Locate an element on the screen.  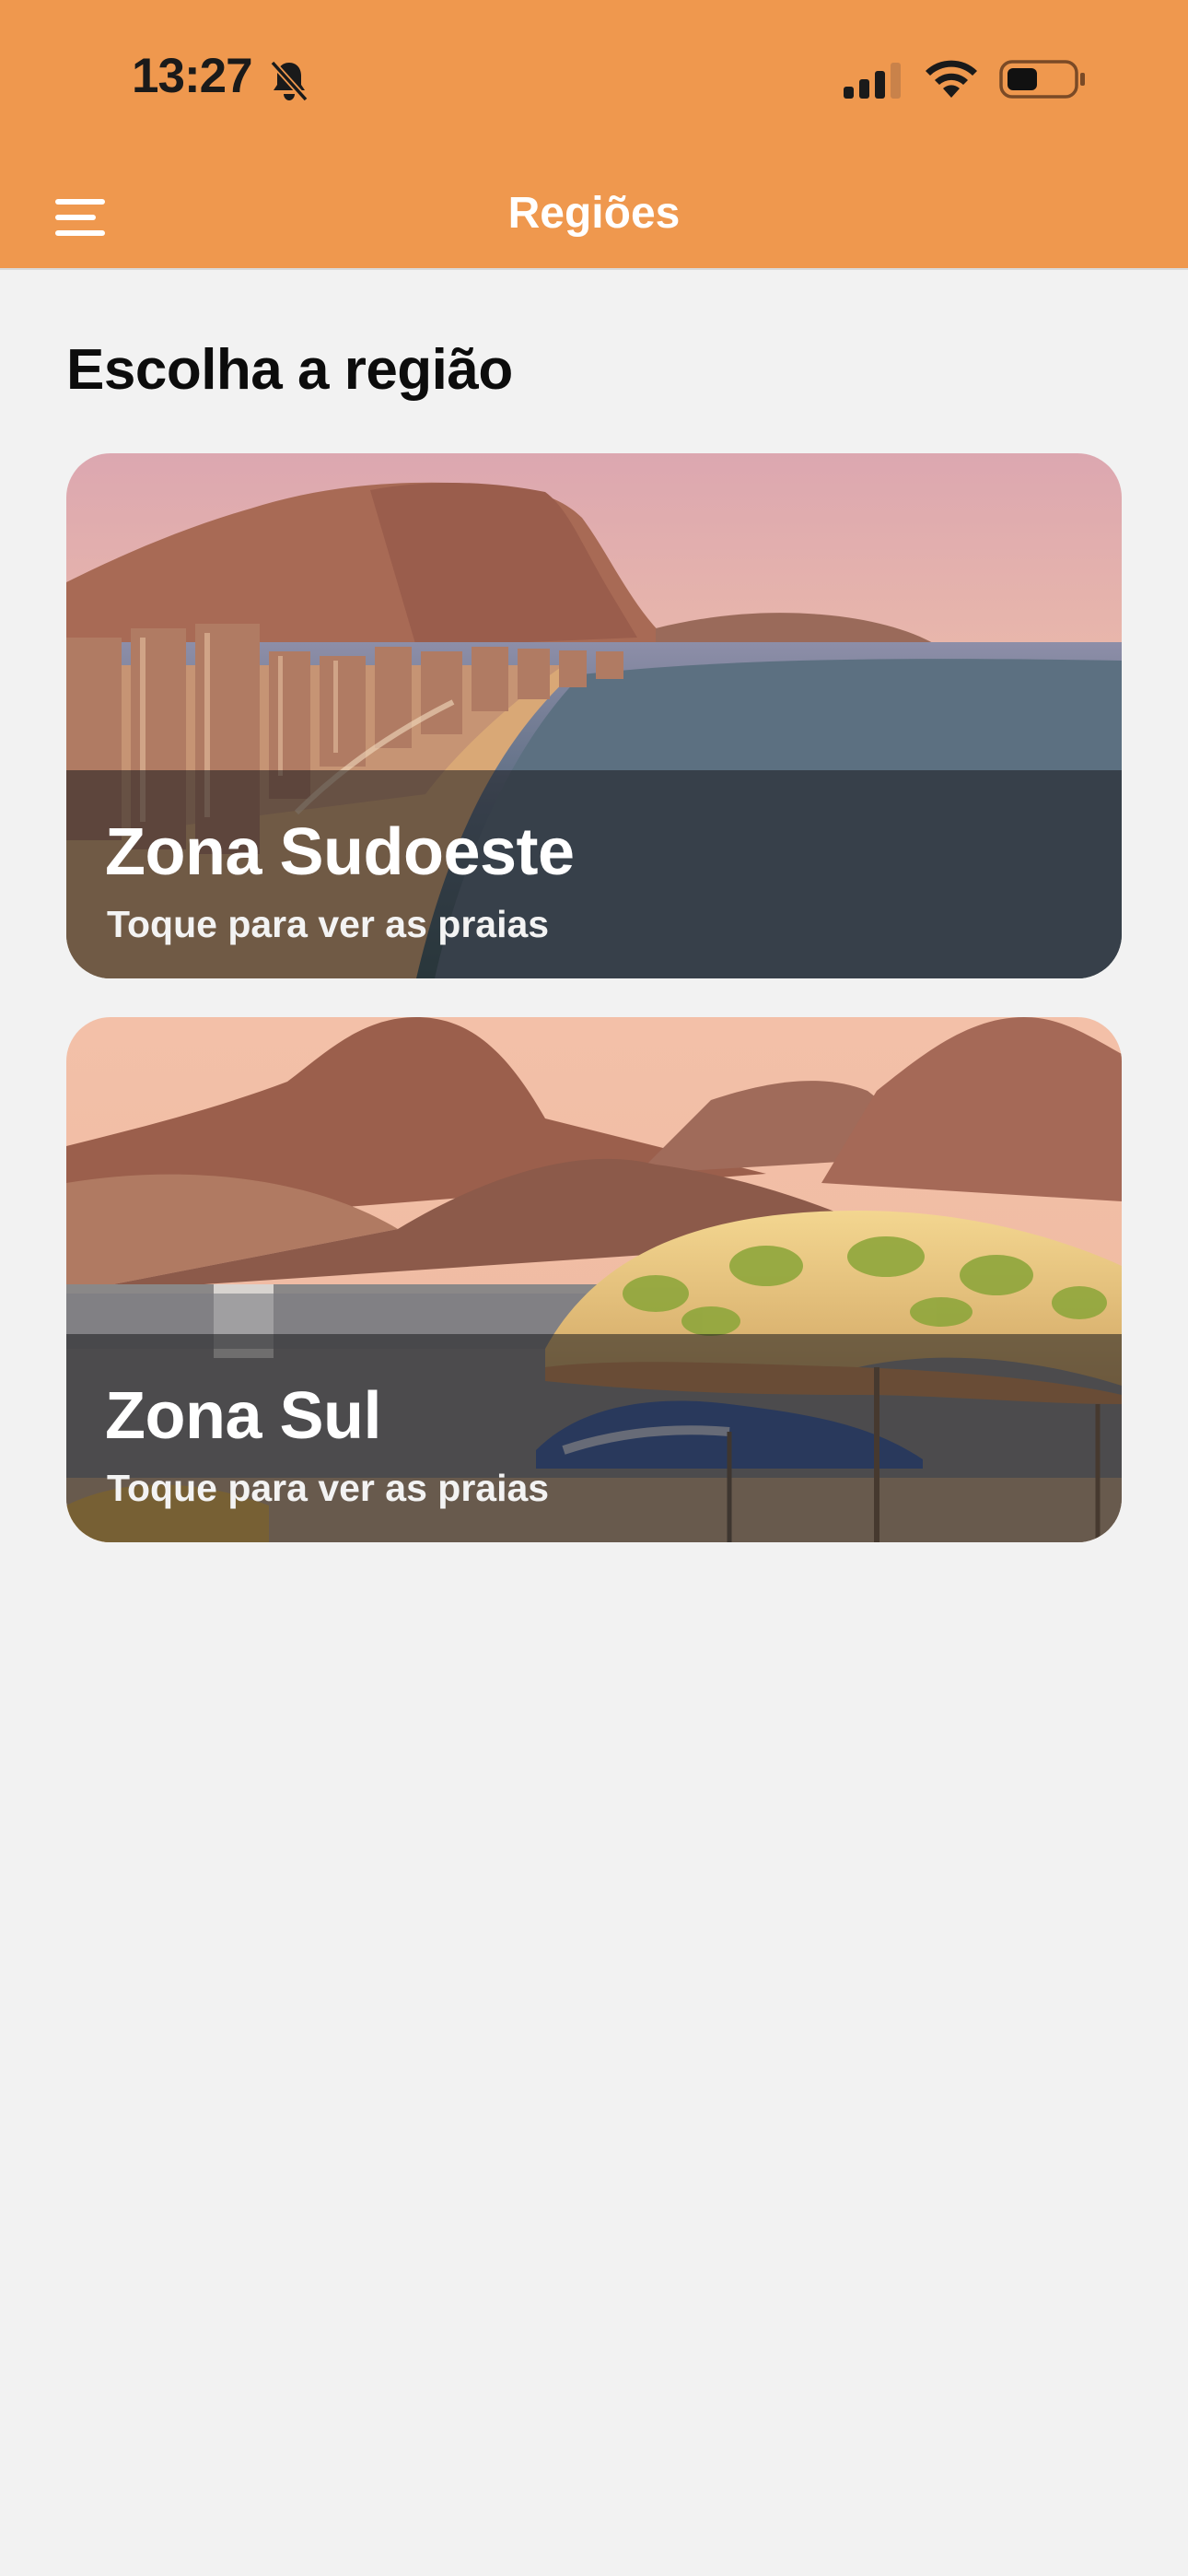
section-title: Escolha a região is located at coordinates (289, 370).